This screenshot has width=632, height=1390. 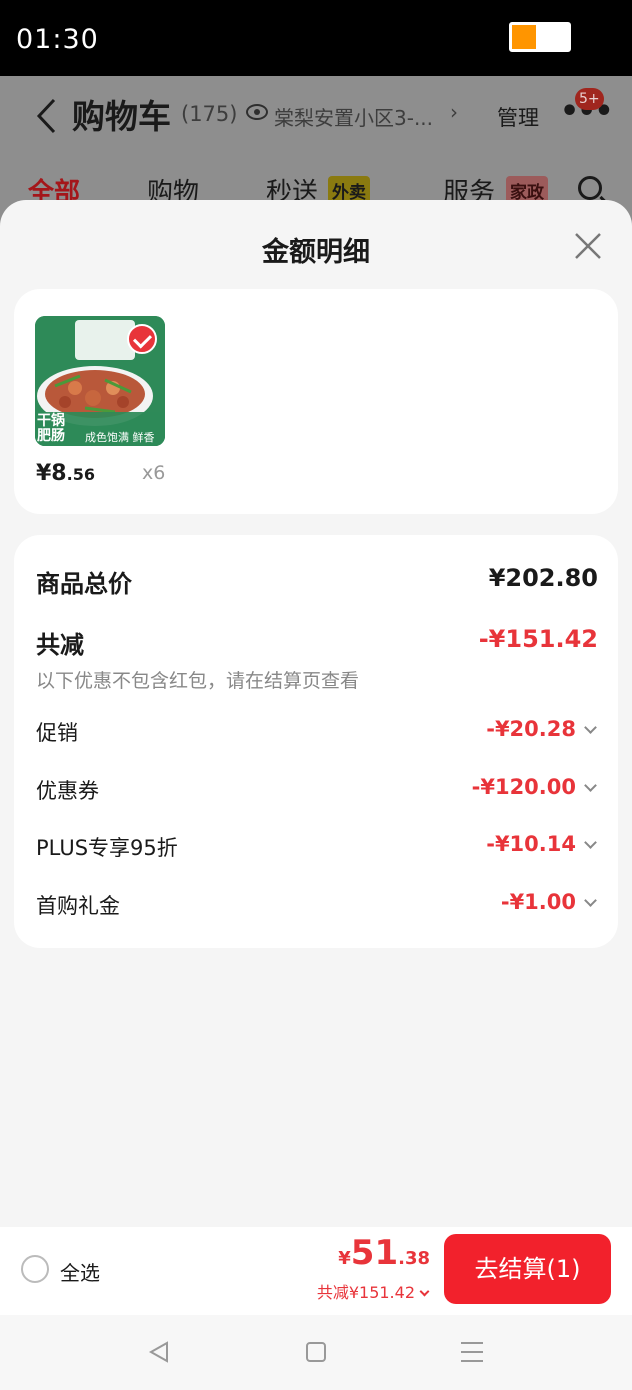 I want to click on product-quantity: x6, so click(x=154, y=473).